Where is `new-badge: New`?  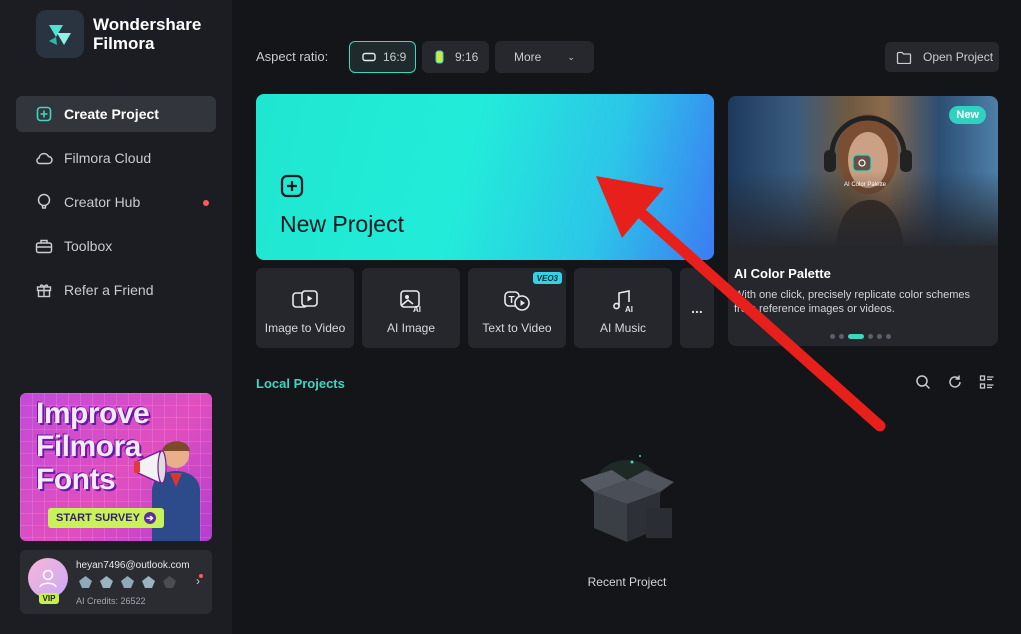
new-badge: New is located at coordinates (967, 115).